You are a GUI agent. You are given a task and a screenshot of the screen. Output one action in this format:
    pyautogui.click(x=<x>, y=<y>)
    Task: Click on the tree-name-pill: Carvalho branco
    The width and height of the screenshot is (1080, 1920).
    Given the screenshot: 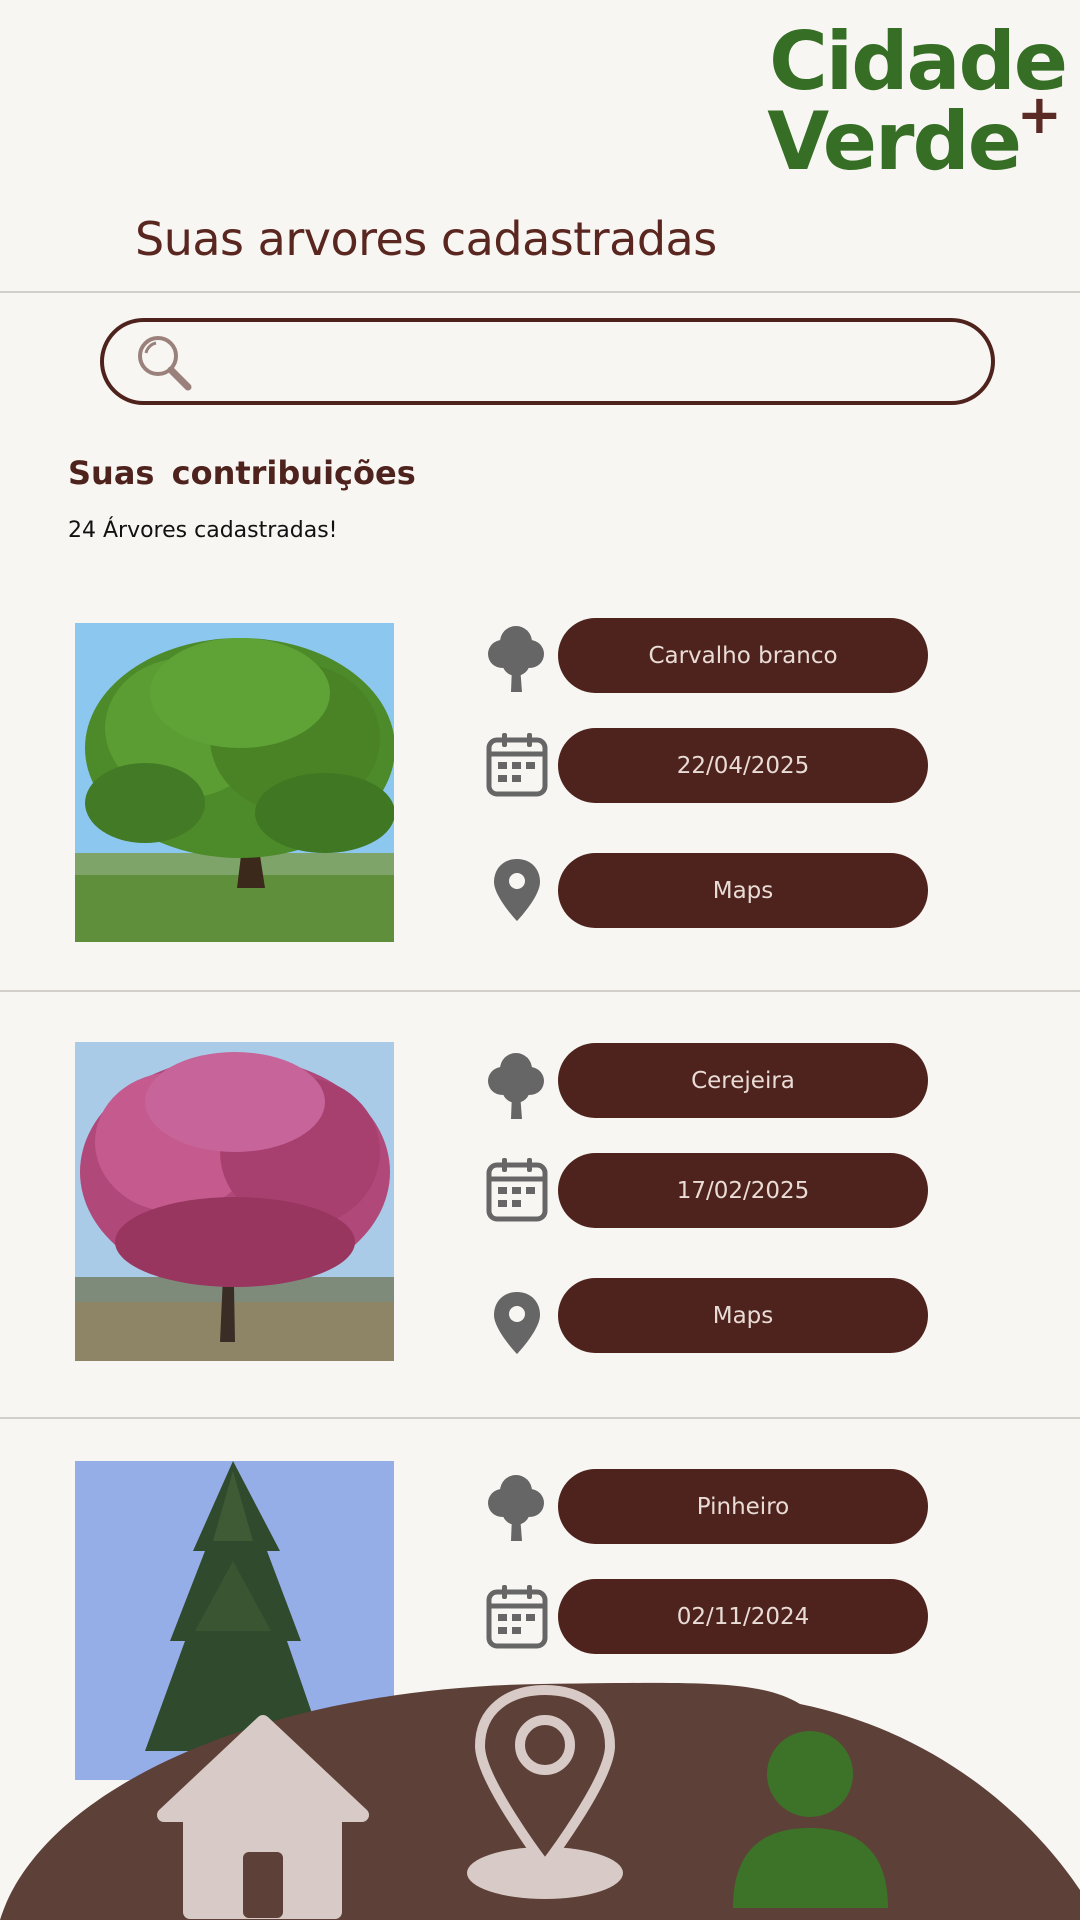 What is the action you would take?
    pyautogui.click(x=743, y=655)
    